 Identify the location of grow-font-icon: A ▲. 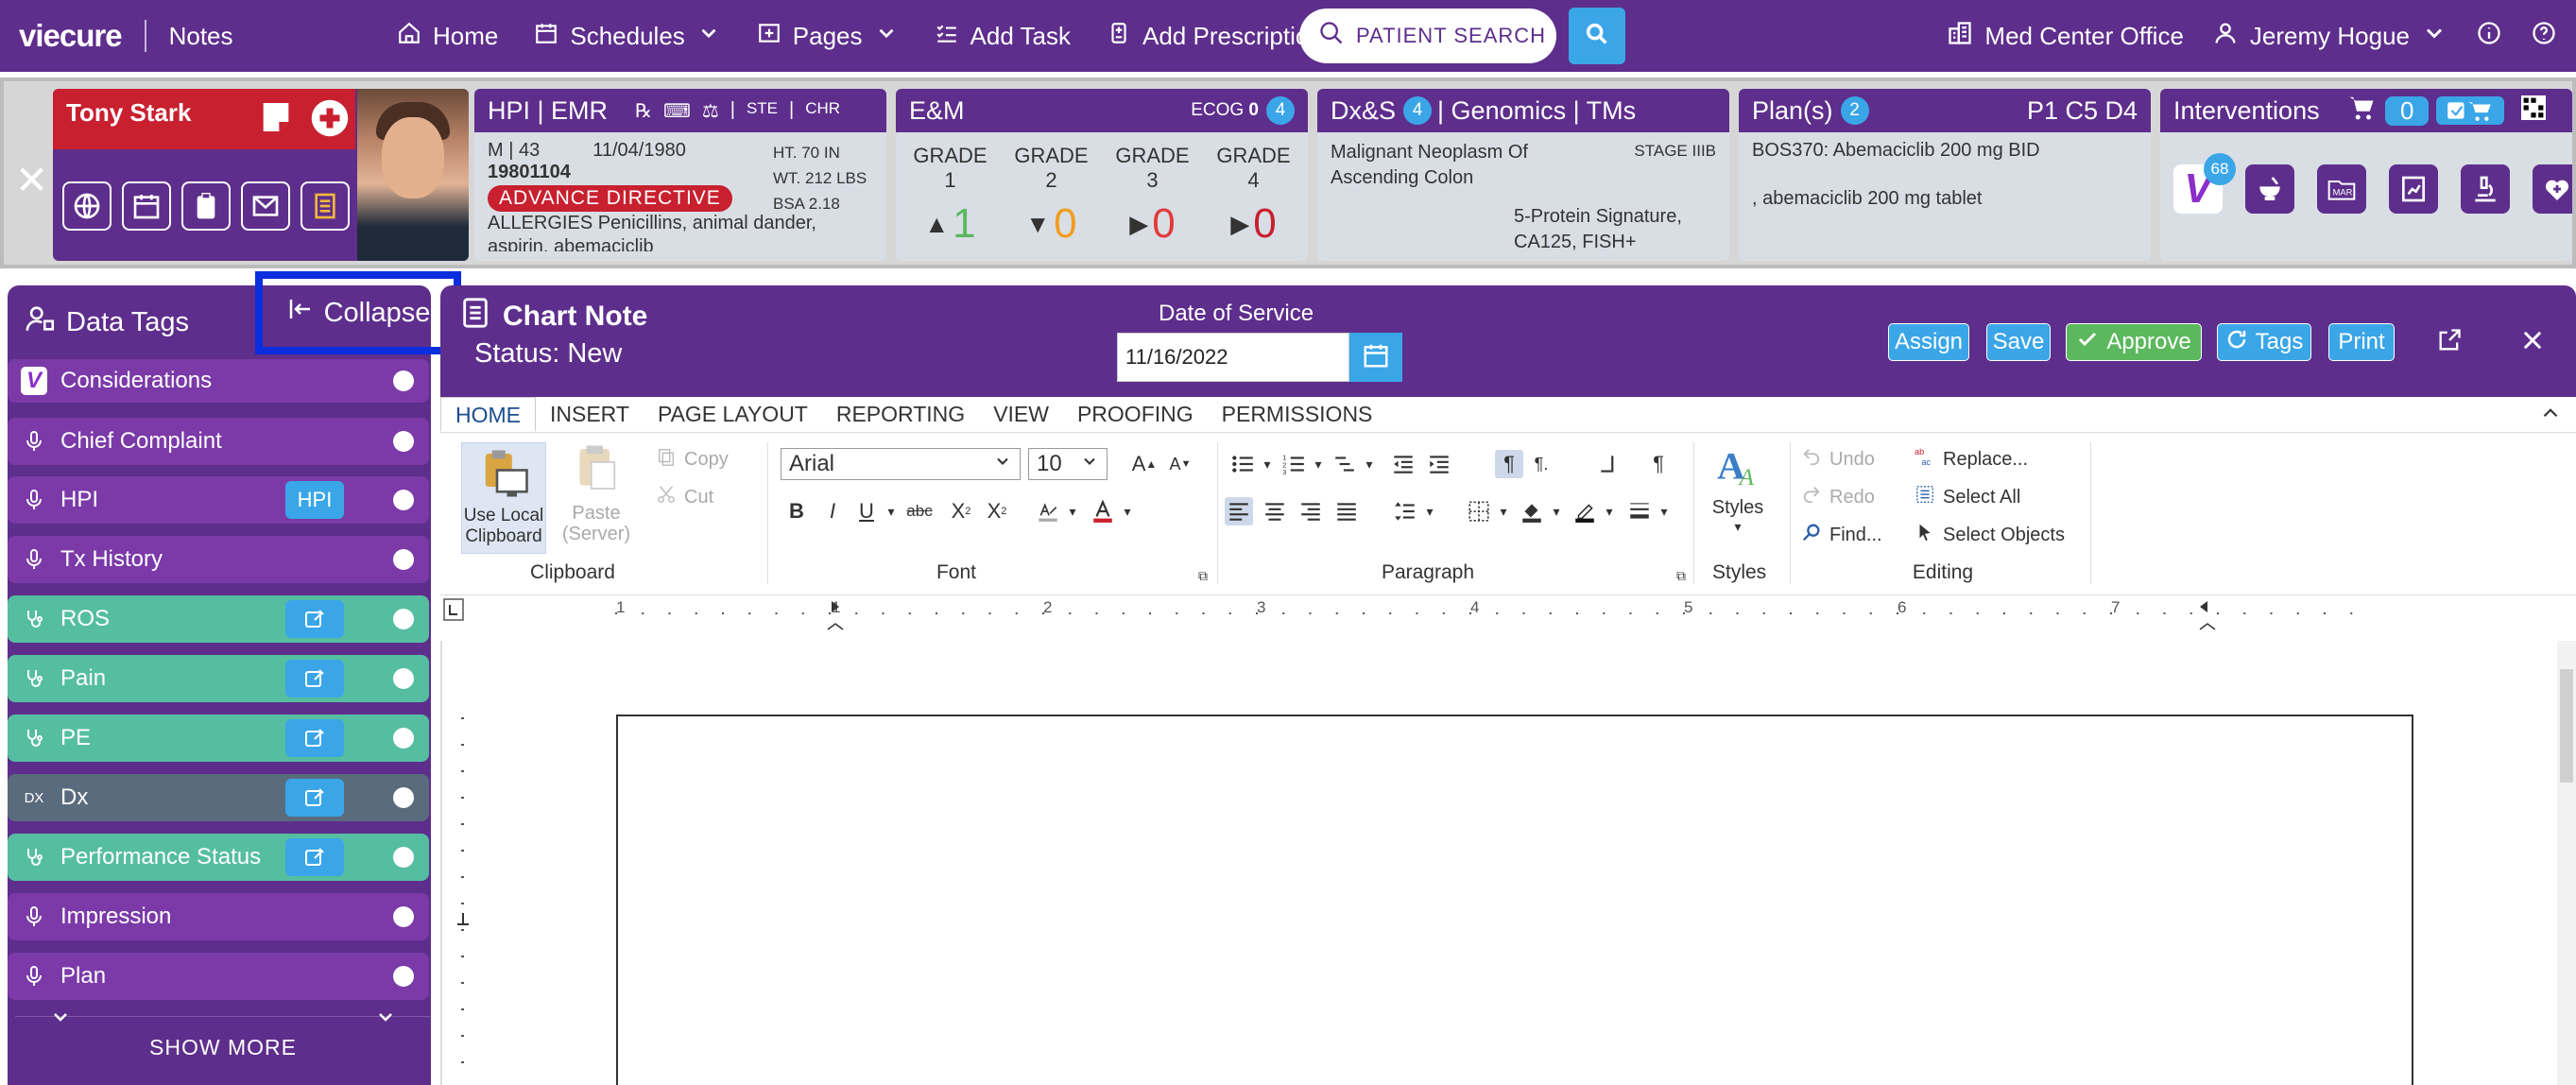
(1144, 464).